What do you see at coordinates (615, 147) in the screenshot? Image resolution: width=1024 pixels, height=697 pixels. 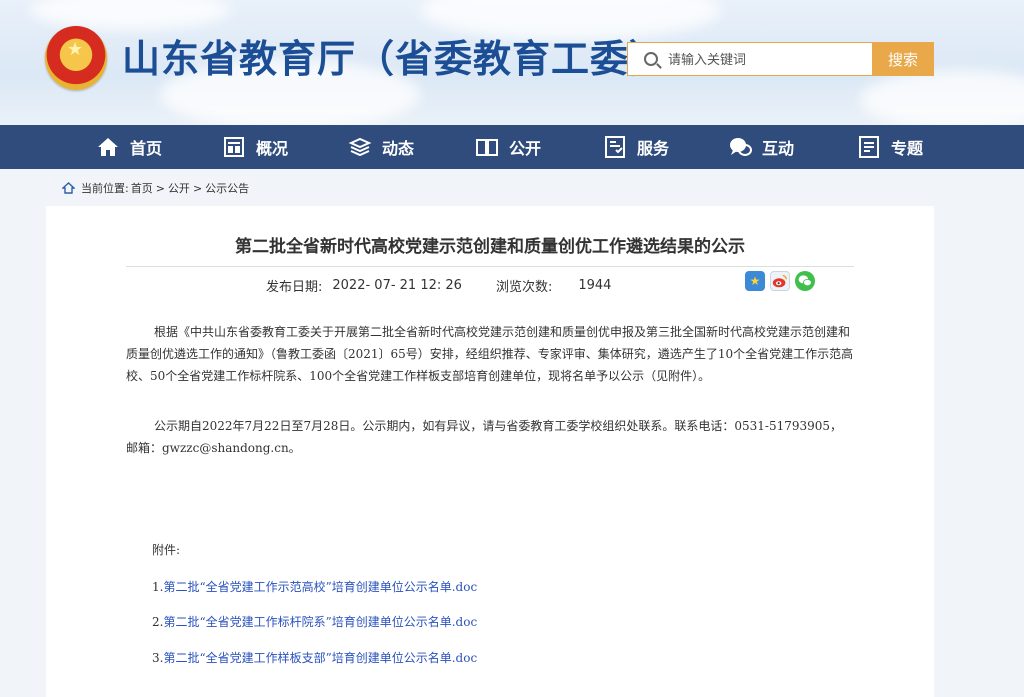 I see `service-doc-icon` at bounding box center [615, 147].